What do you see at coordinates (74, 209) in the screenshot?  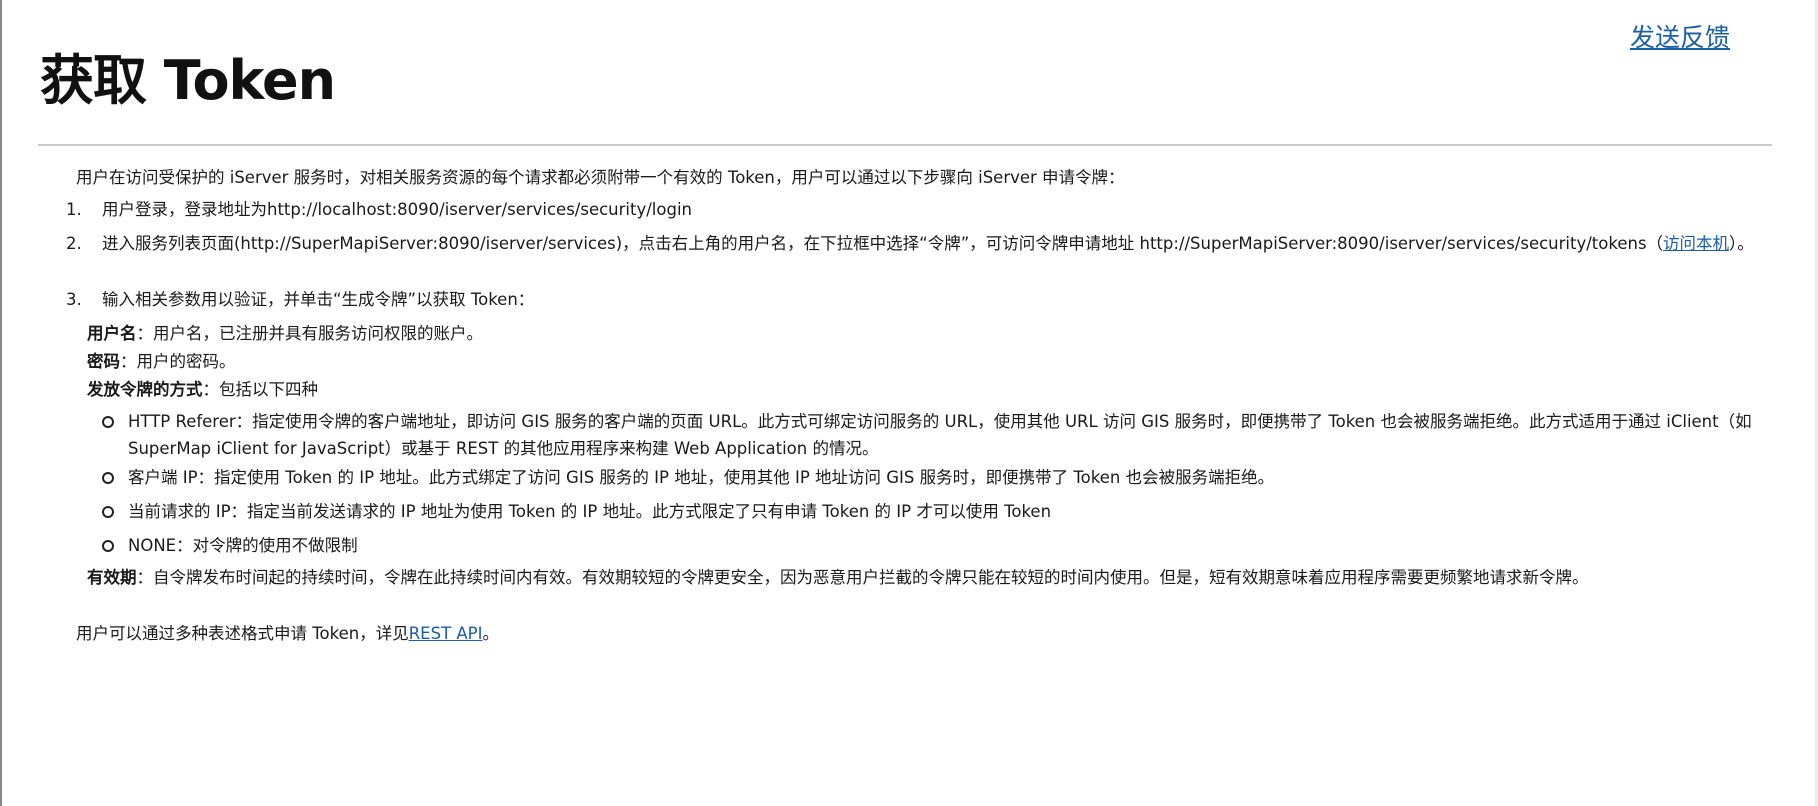 I see `step-number: 1.` at bounding box center [74, 209].